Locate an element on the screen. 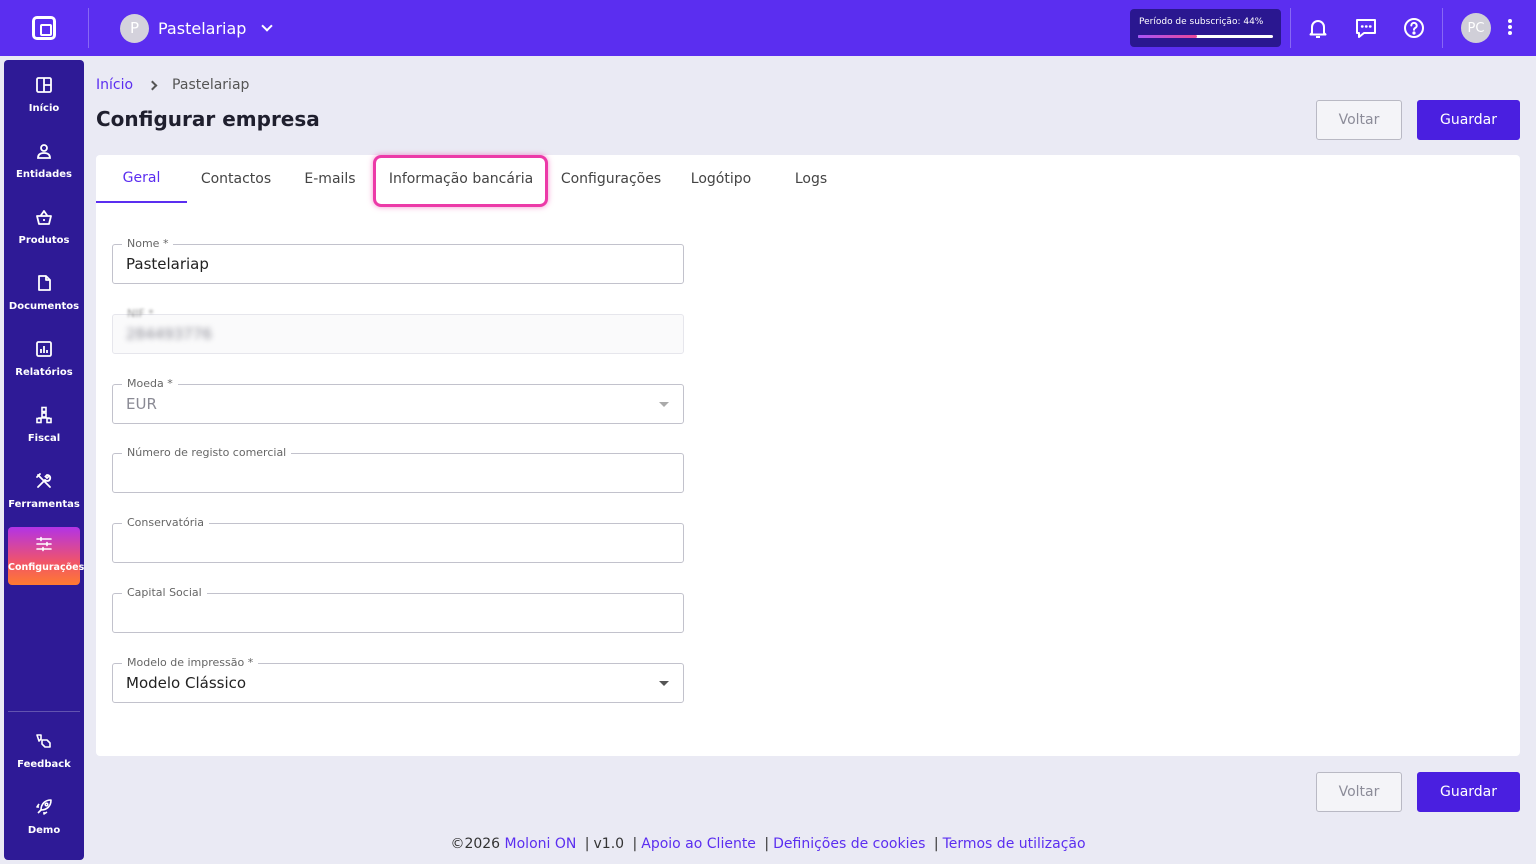 The height and width of the screenshot is (864, 1536). registo-comercial-field: Número de registo comercial is located at coordinates (398, 469).